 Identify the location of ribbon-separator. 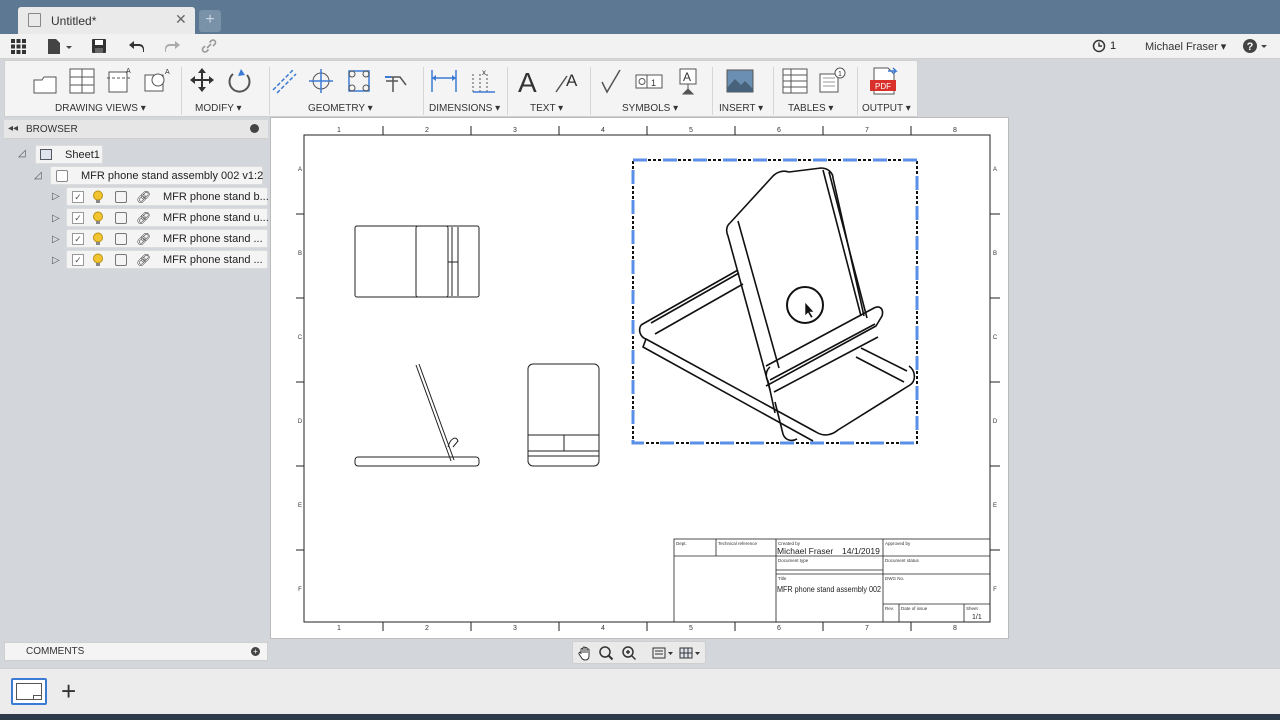
(590, 91).